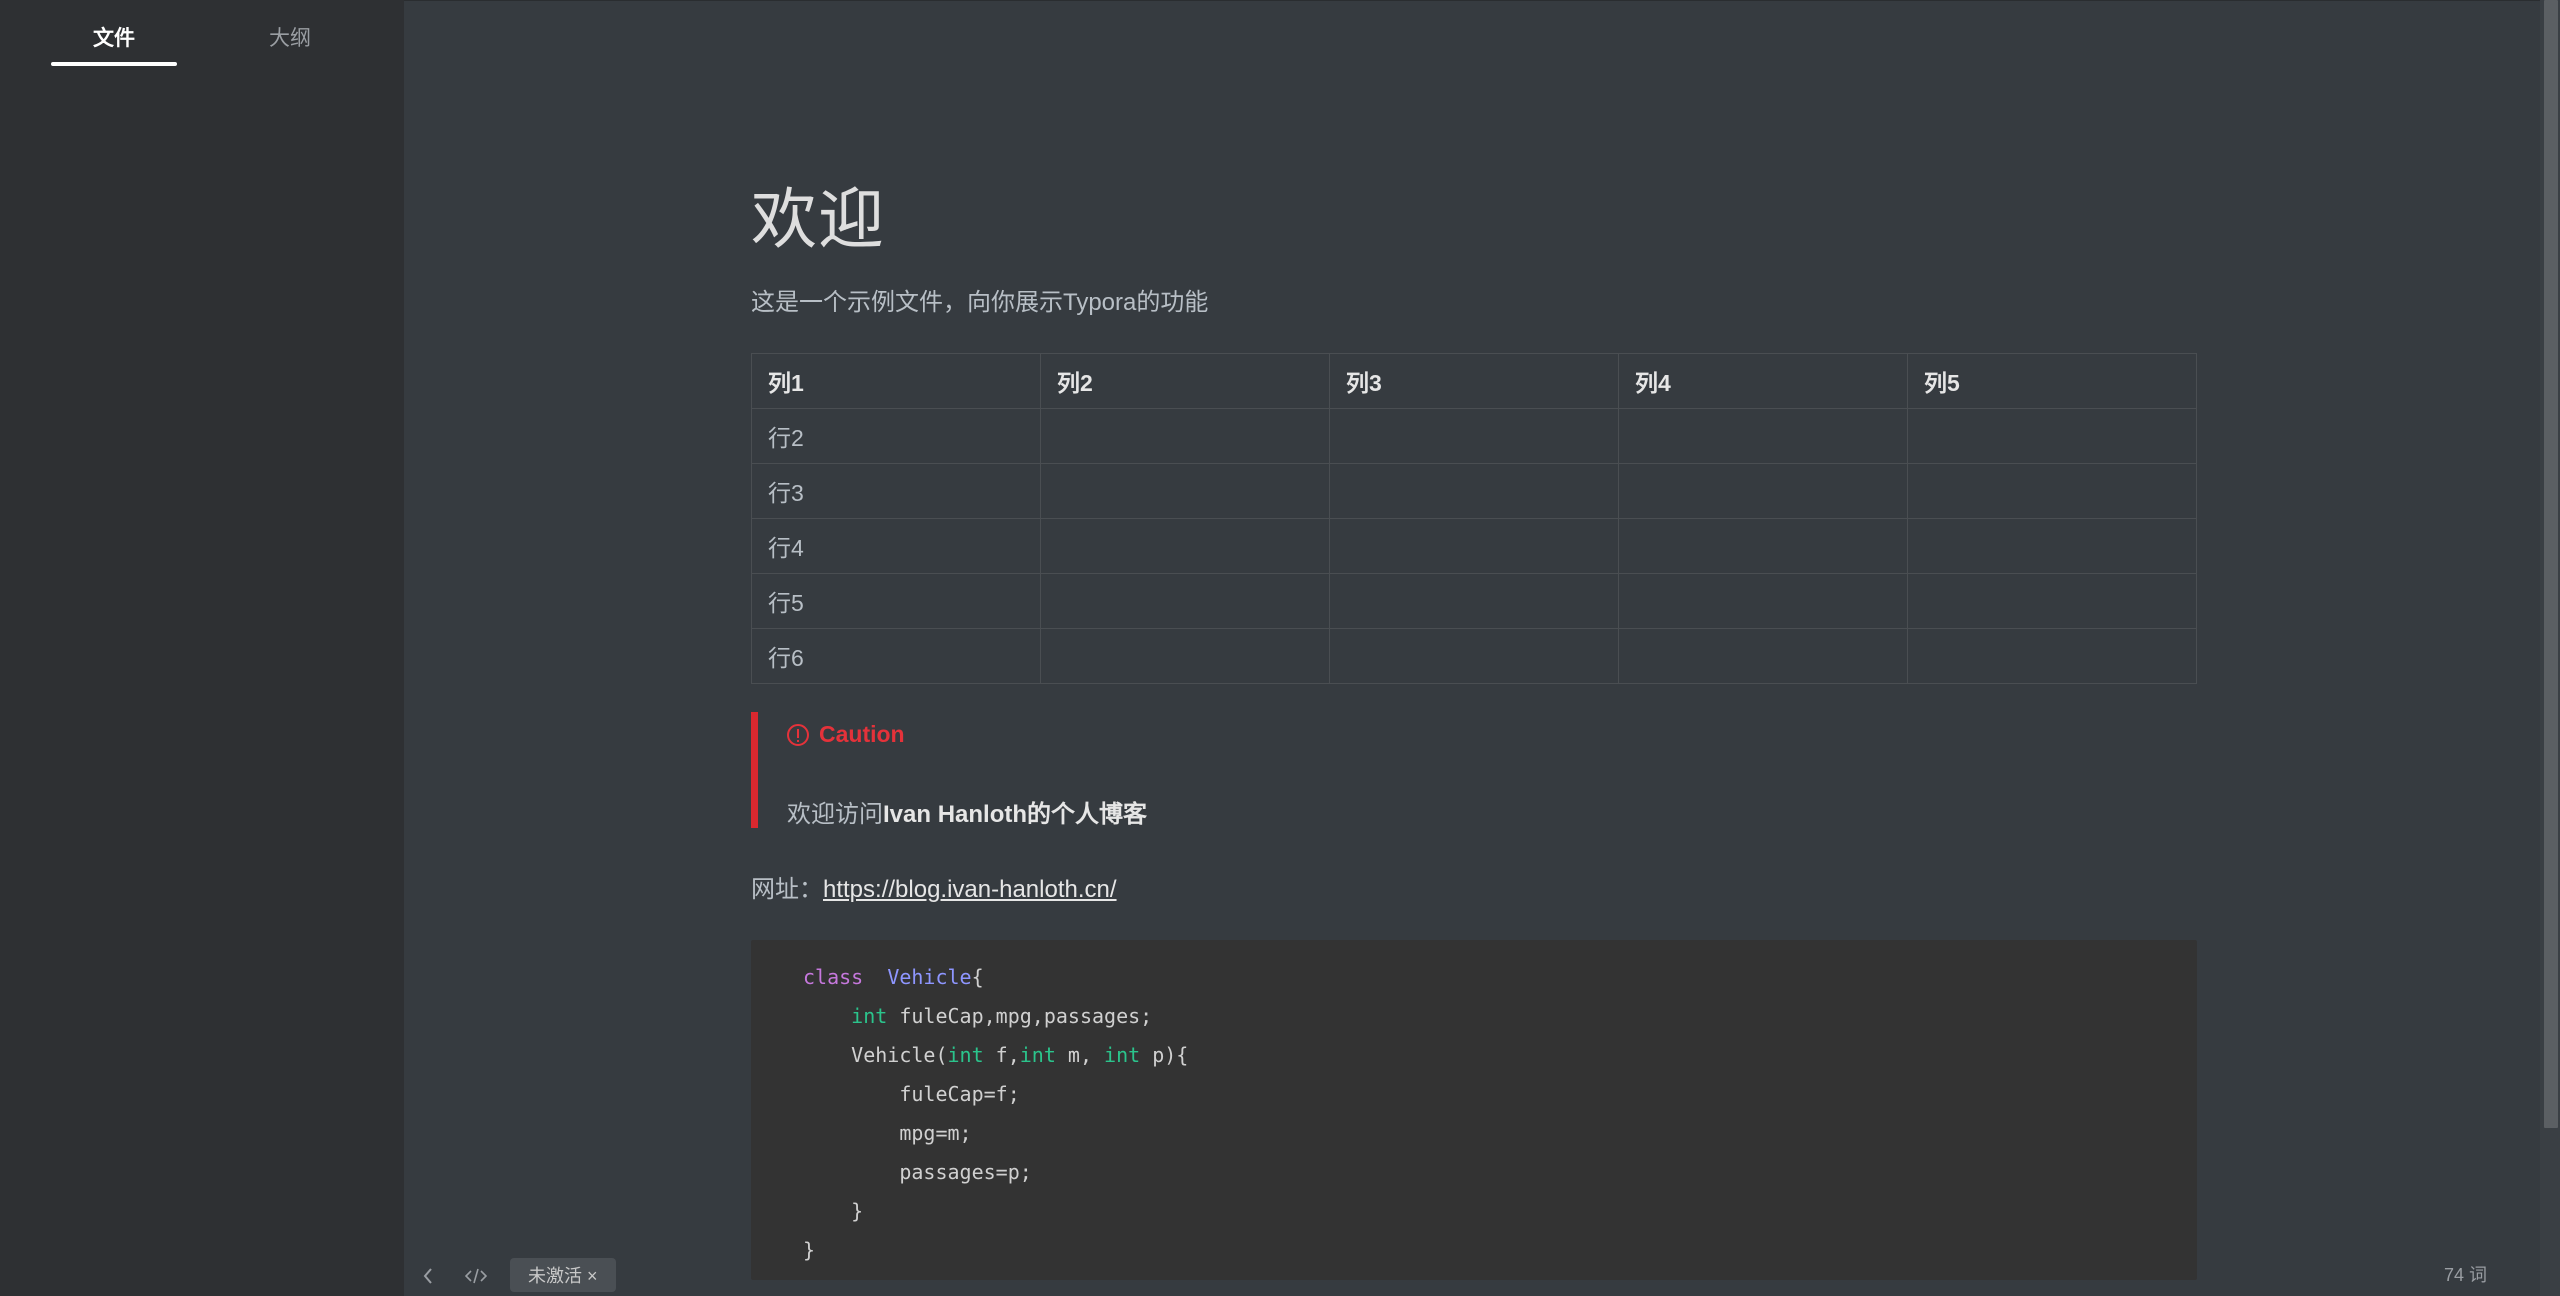 Image resolution: width=2560 pixels, height=1296 pixels. Describe the element at coordinates (1020, 1016) in the screenshot. I see `code-token: fuleCap,mpg,passages;` at that location.